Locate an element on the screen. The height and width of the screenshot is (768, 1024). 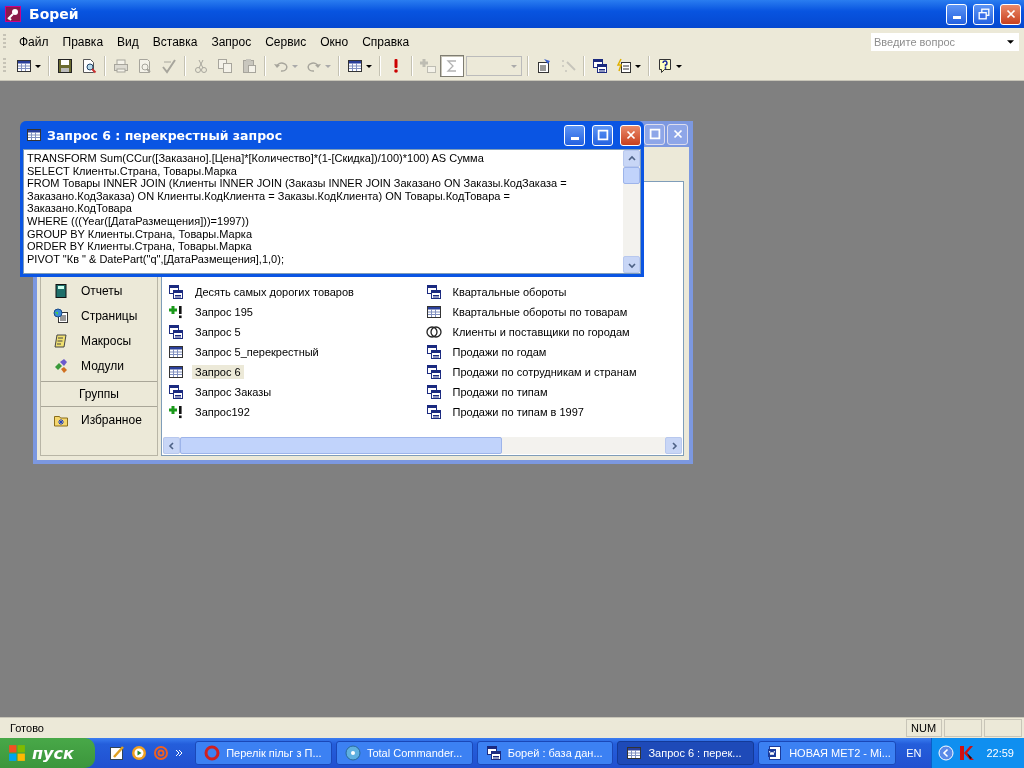
object-bar-item: Модули is located at coordinates (99, 365).